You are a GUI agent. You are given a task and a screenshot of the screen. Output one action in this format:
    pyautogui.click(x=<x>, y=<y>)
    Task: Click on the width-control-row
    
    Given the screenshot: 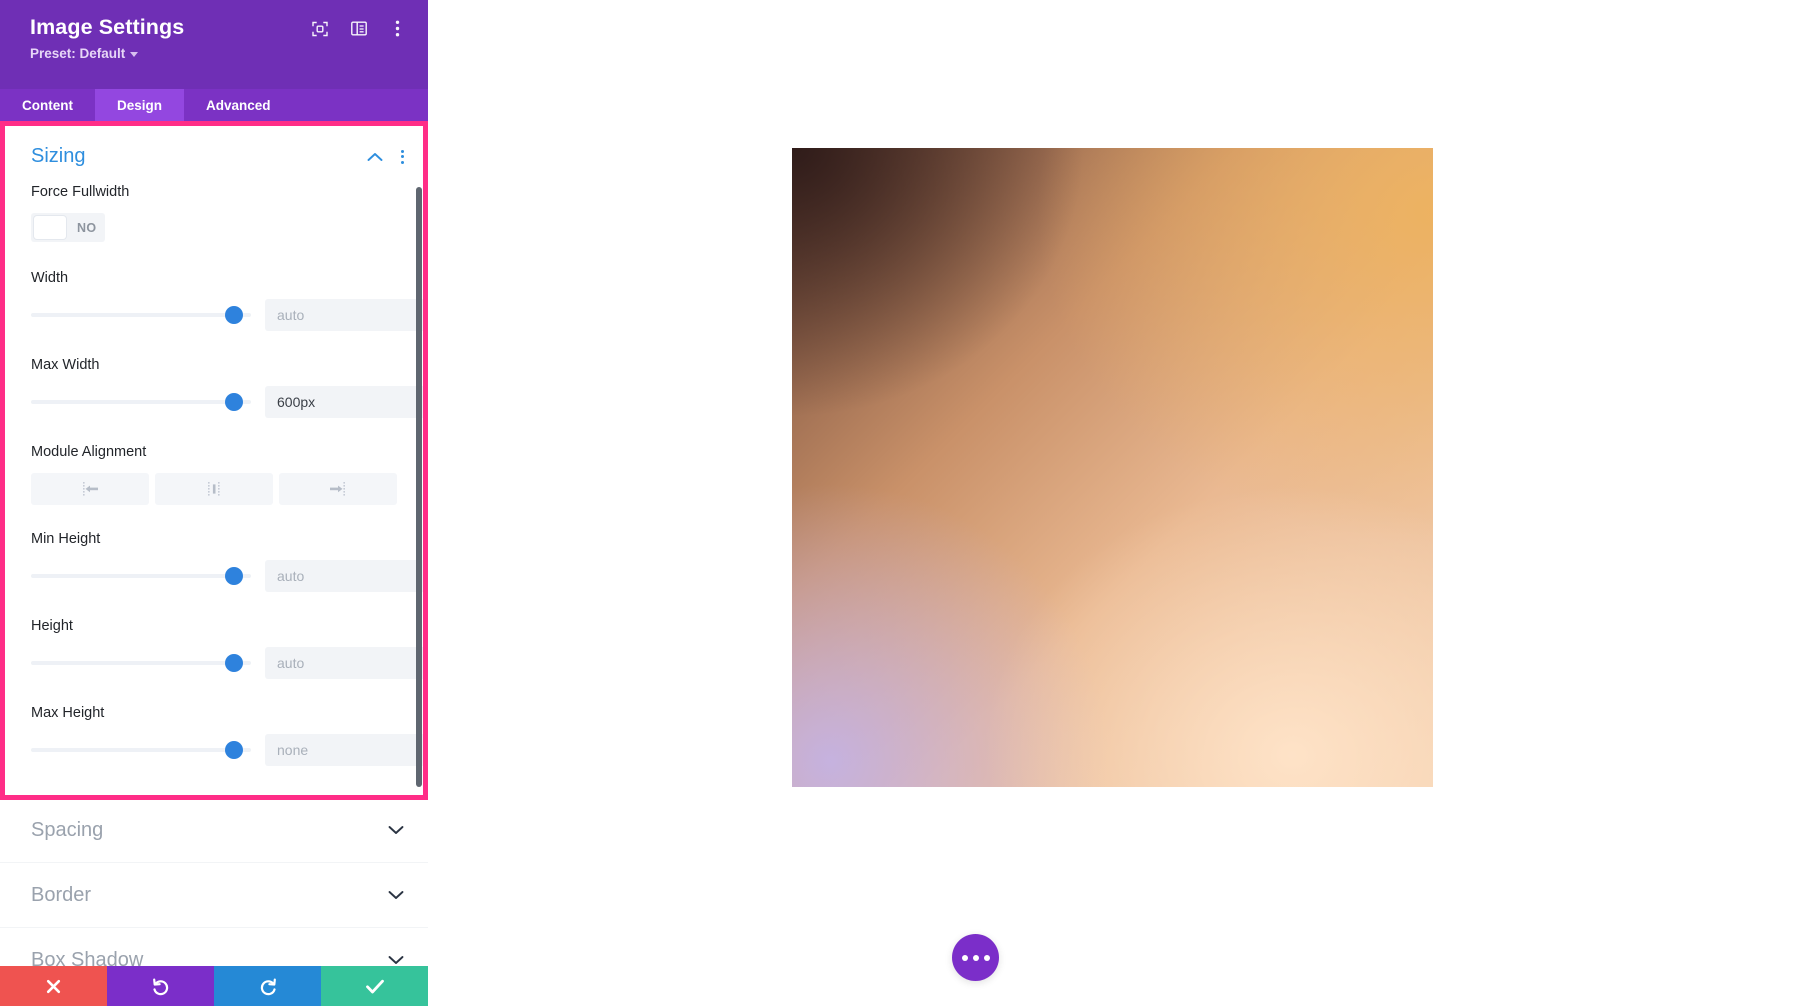 What is the action you would take?
    pyautogui.click(x=229, y=315)
    